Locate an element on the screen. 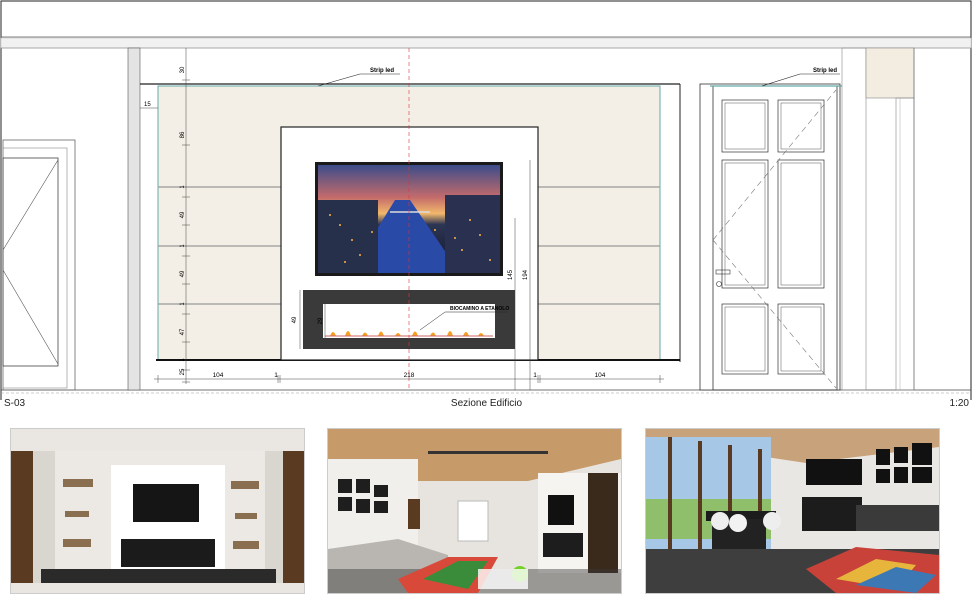 This screenshot has width=973, height=611. dim-vertical-3: 49 is located at coordinates (183, 214).